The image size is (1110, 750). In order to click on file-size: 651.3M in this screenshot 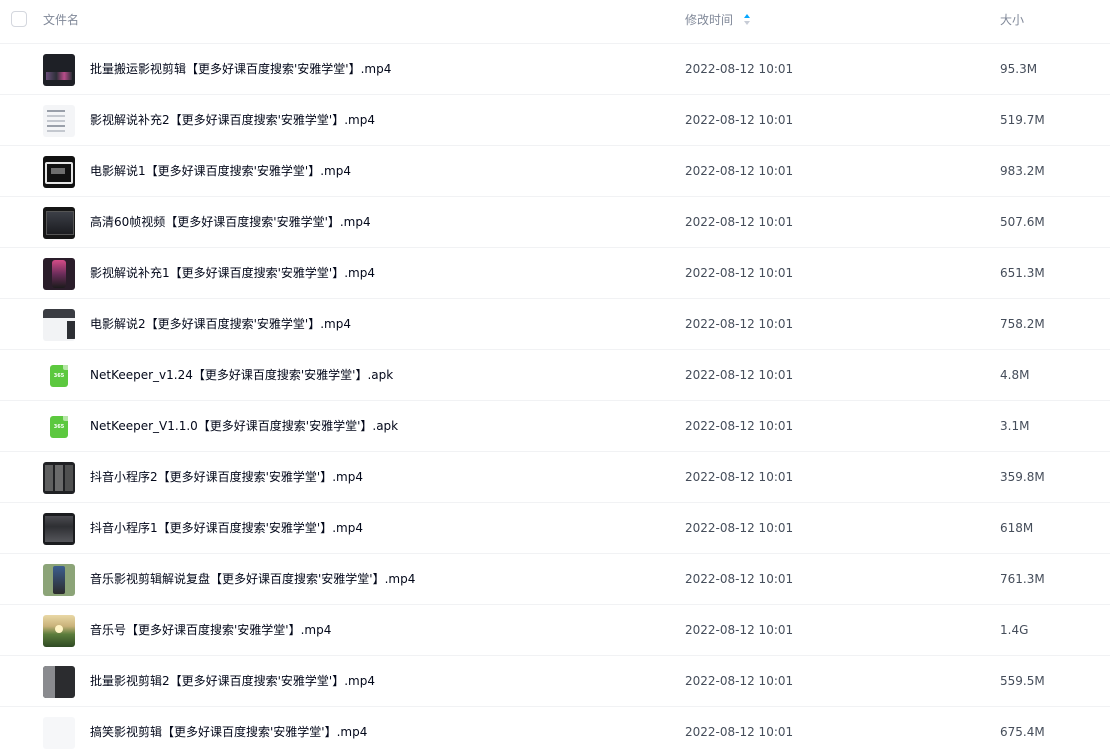, I will do `click(1022, 273)`.